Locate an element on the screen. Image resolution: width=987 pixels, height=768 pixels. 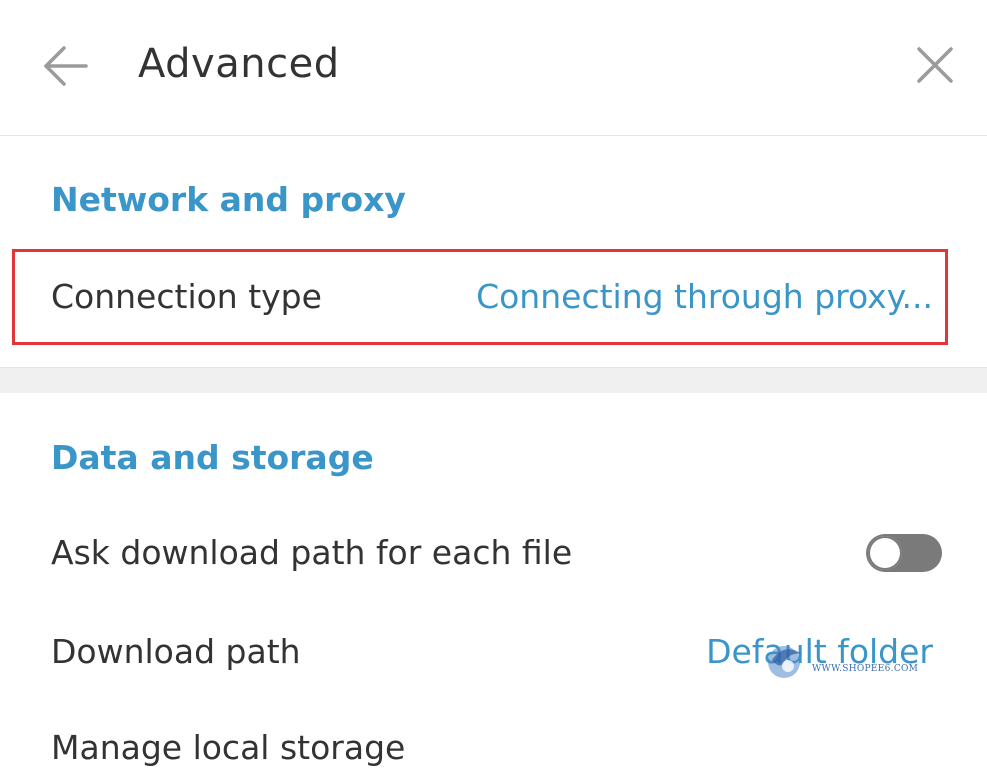
manage-local-storage-row: Manage local storage is located at coordinates (493, 738).